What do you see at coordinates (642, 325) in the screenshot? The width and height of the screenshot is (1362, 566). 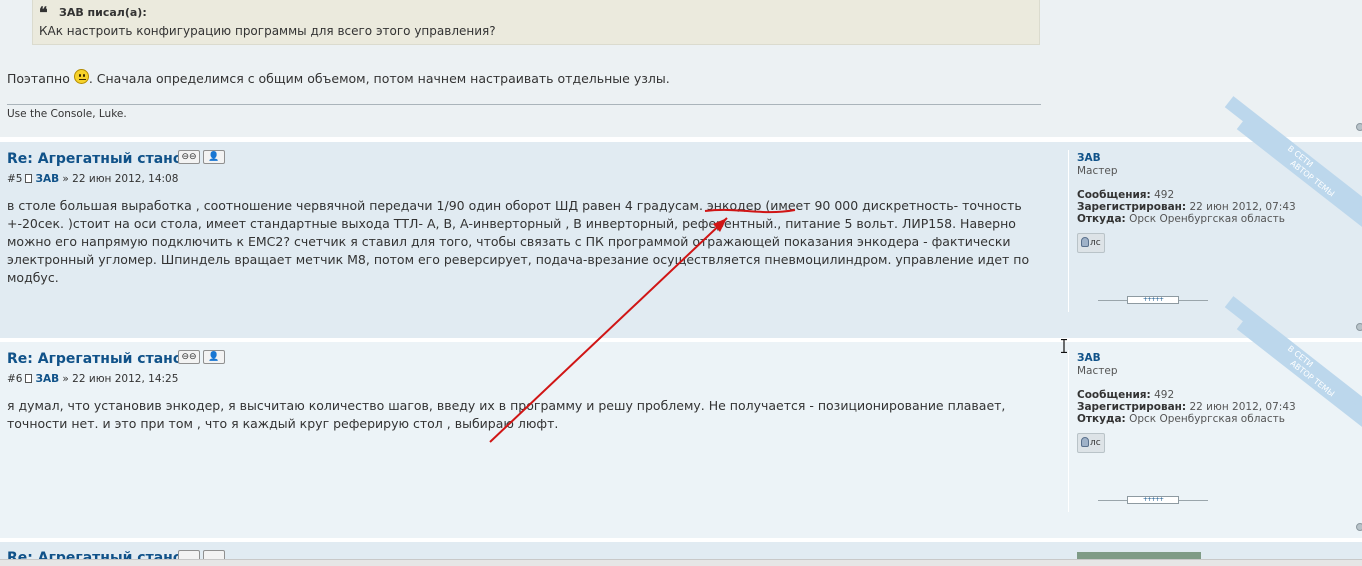 I see `annotation-arrow` at bounding box center [642, 325].